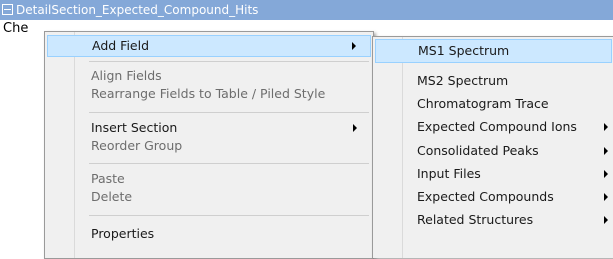 The width and height of the screenshot is (613, 259). What do you see at coordinates (493, 151) in the screenshot?
I see `submenu-item-consolidated-peaks: Consolidated Peaks` at bounding box center [493, 151].